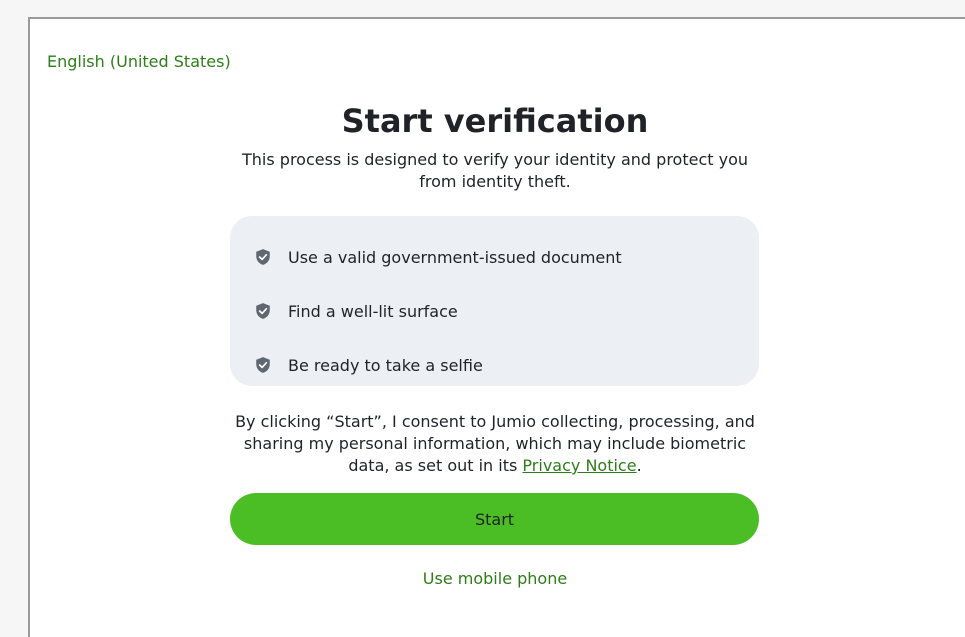  I want to click on language-selector: English (United States), so click(139, 61).